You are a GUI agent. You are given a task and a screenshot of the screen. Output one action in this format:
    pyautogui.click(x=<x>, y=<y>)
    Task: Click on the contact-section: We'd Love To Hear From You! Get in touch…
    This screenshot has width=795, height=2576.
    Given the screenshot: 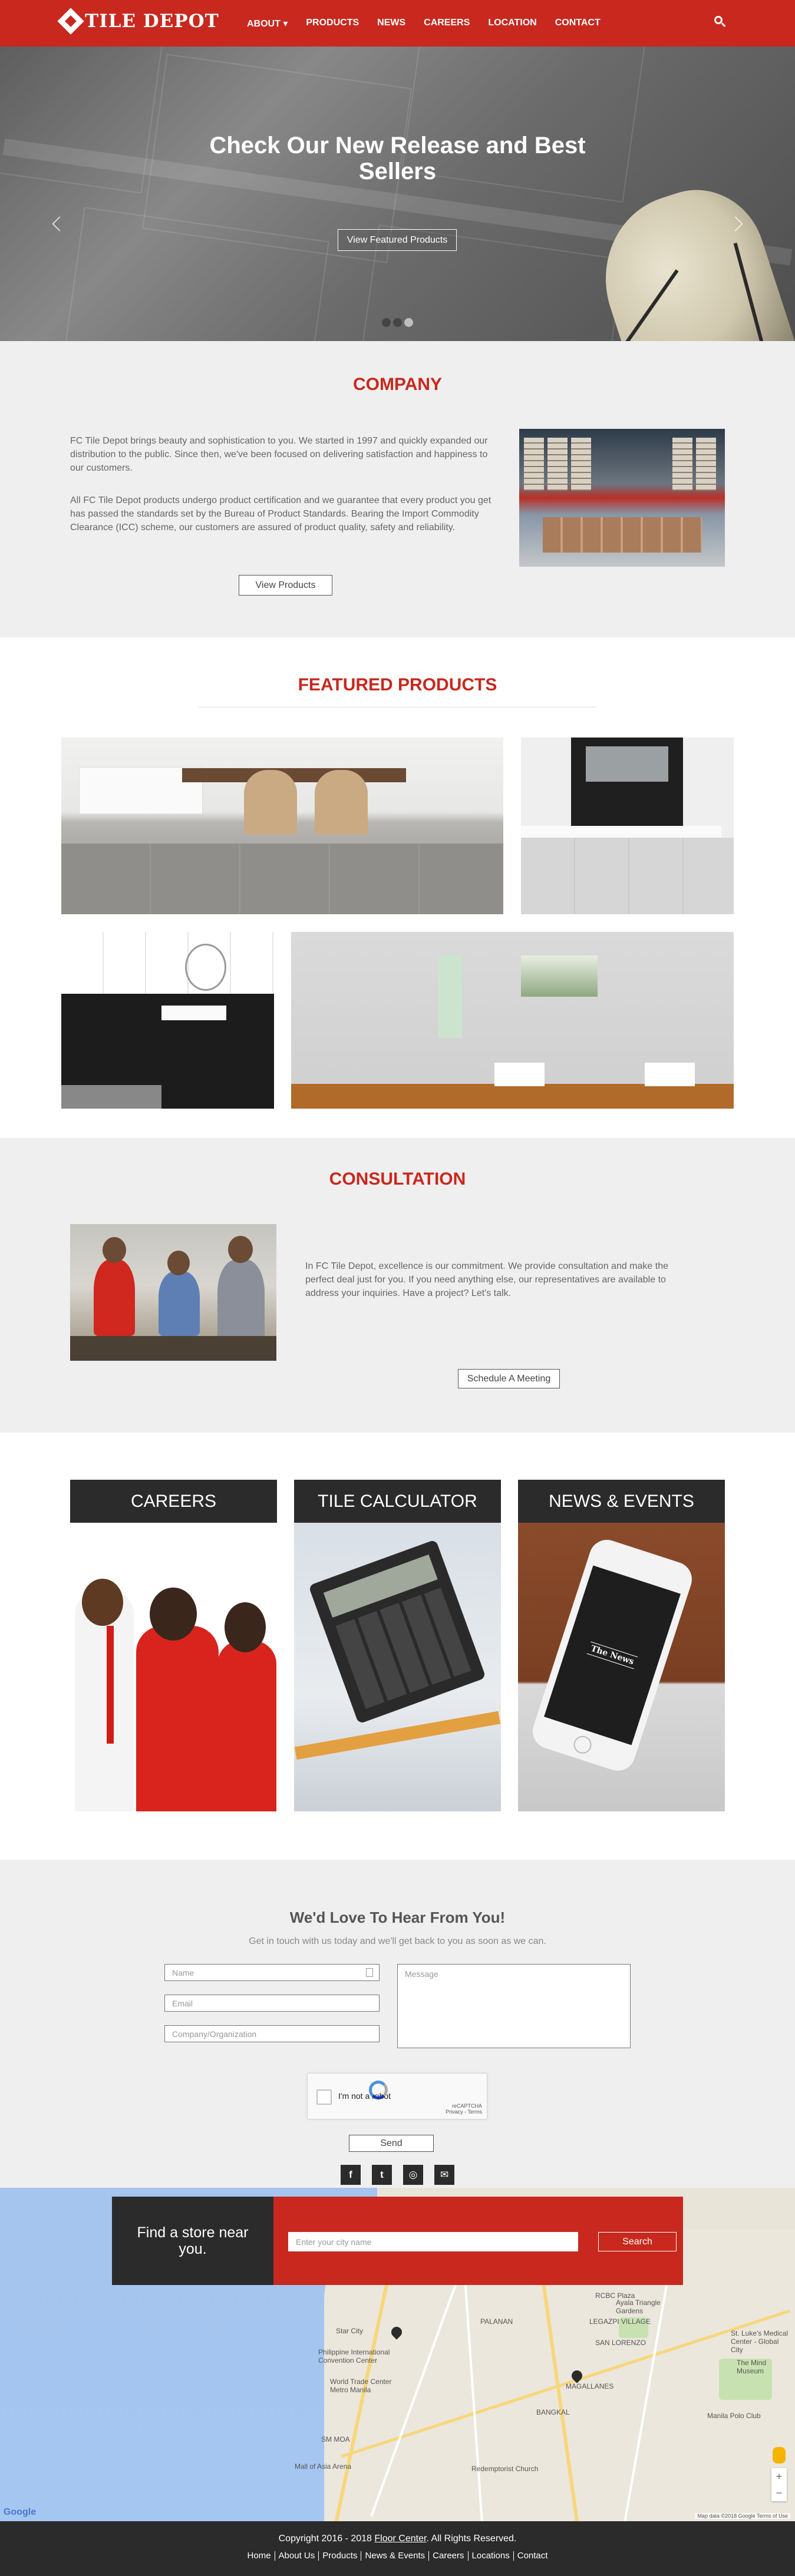 What is the action you would take?
    pyautogui.click(x=397, y=2024)
    